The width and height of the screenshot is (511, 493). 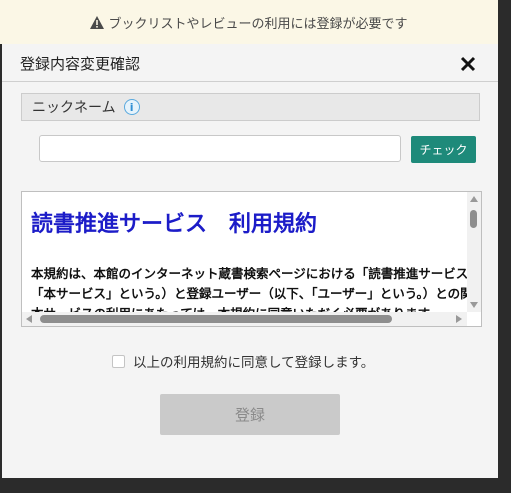 I want to click on terms-horizontal-scrollbar, so click(x=244, y=319).